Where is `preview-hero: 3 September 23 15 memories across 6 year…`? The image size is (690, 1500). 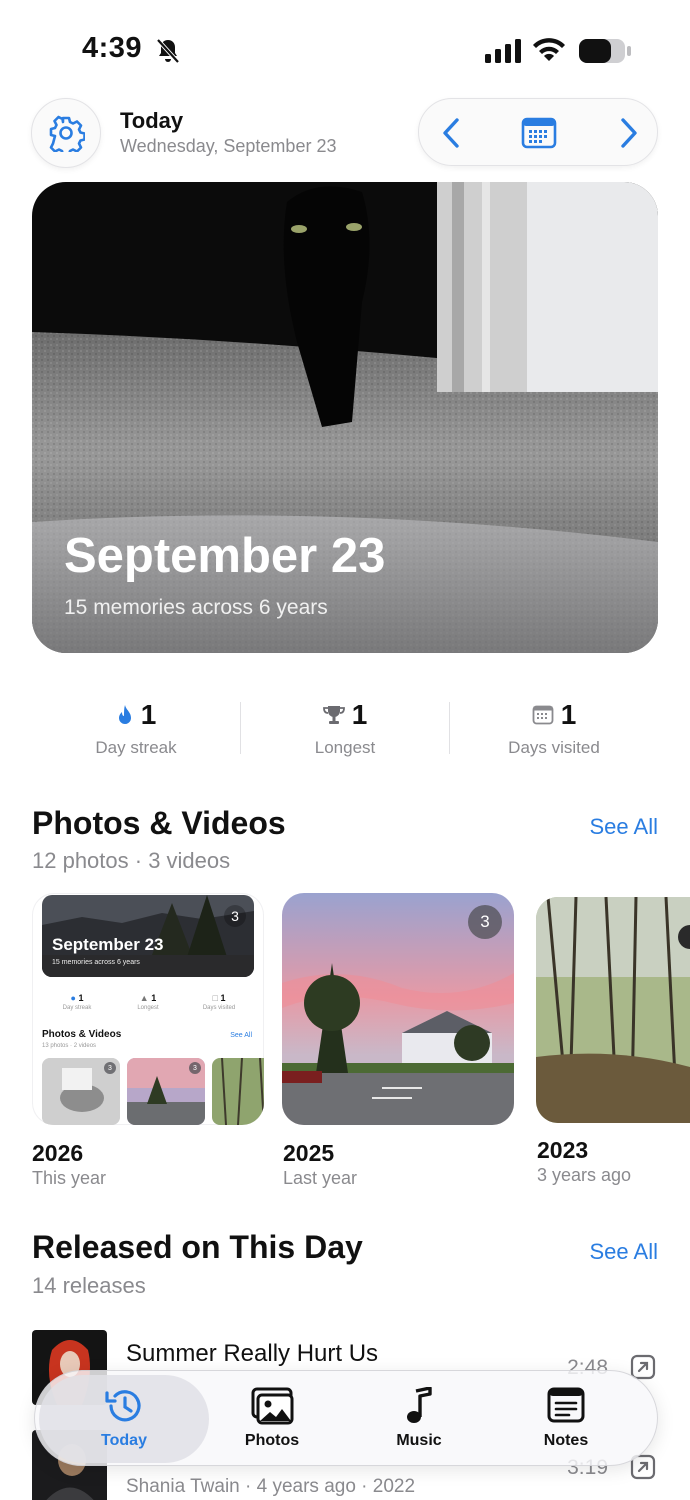 preview-hero: 3 September 23 15 memories across 6 year… is located at coordinates (148, 936).